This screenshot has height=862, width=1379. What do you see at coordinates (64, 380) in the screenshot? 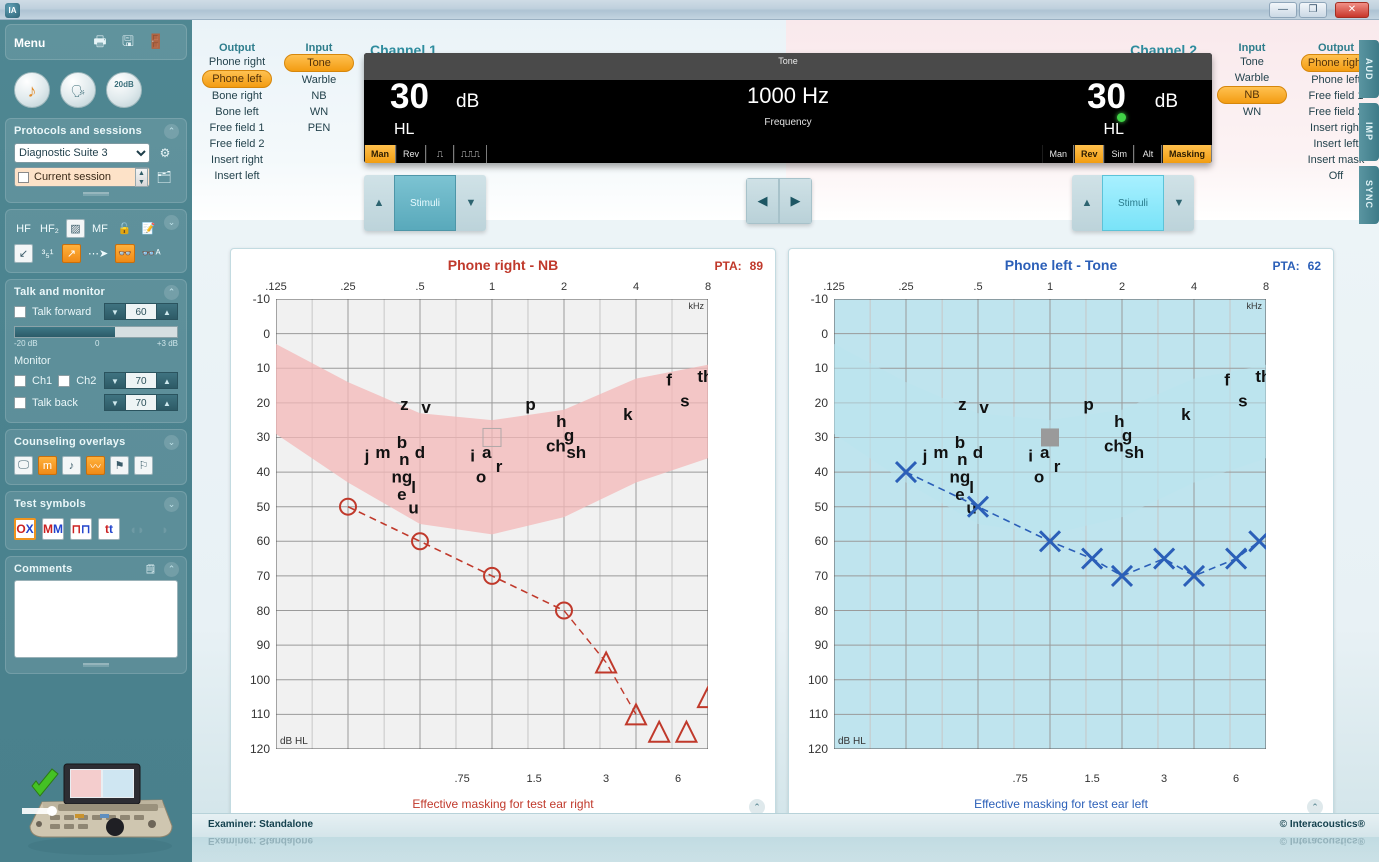
I see `monitor-ch2-checkbox` at bounding box center [64, 380].